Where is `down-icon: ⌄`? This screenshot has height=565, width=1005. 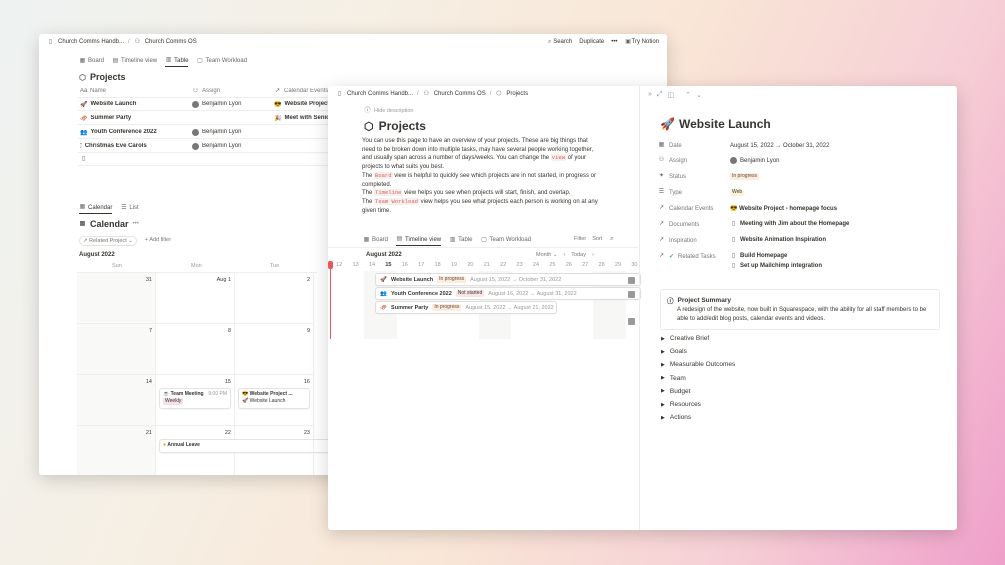 down-icon: ⌄ is located at coordinates (699, 95).